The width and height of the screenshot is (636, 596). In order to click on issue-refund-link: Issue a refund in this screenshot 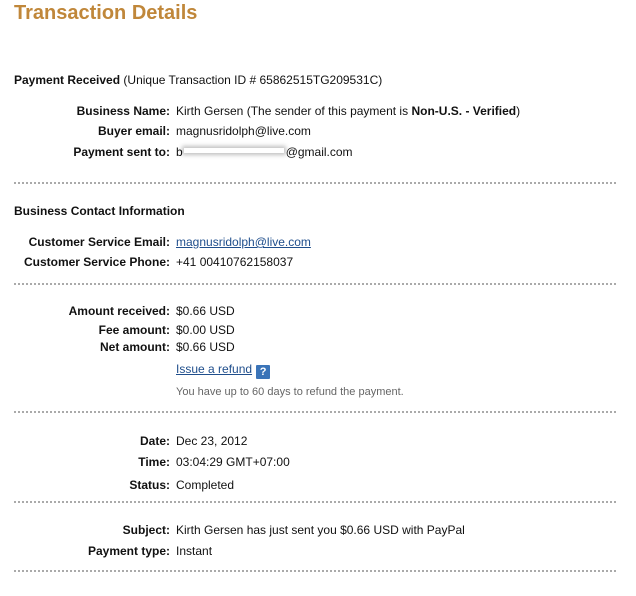, I will do `click(214, 369)`.